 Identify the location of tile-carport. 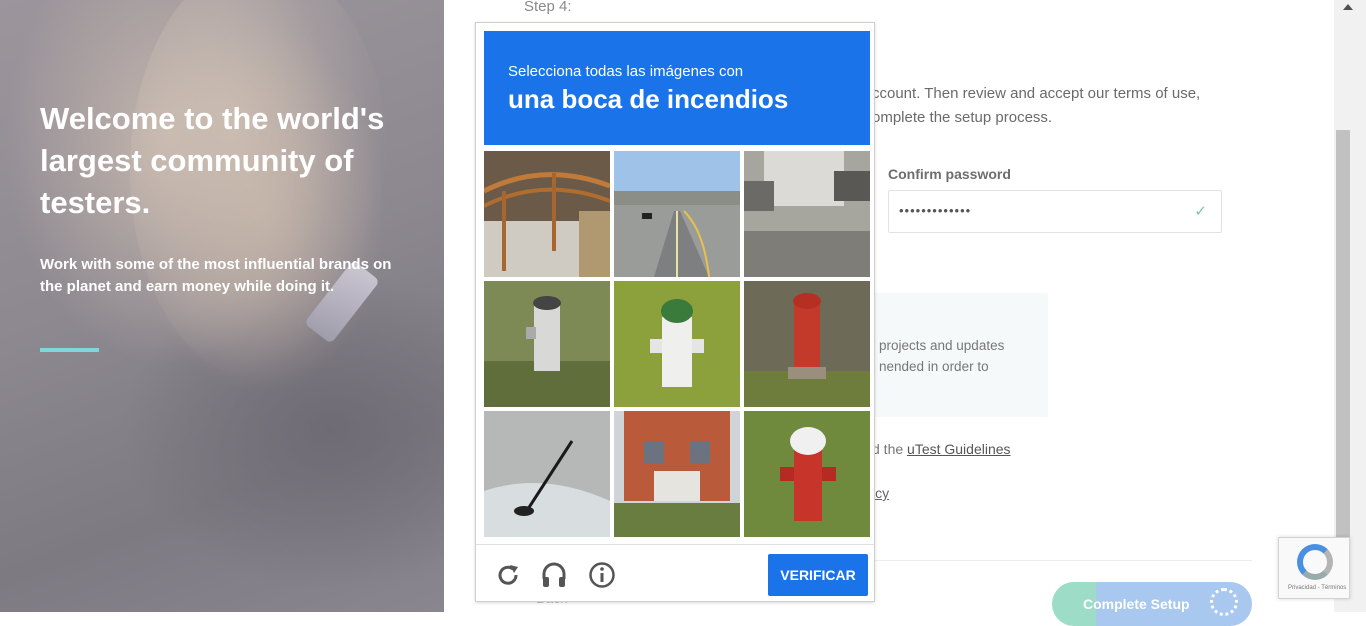
(547, 214).